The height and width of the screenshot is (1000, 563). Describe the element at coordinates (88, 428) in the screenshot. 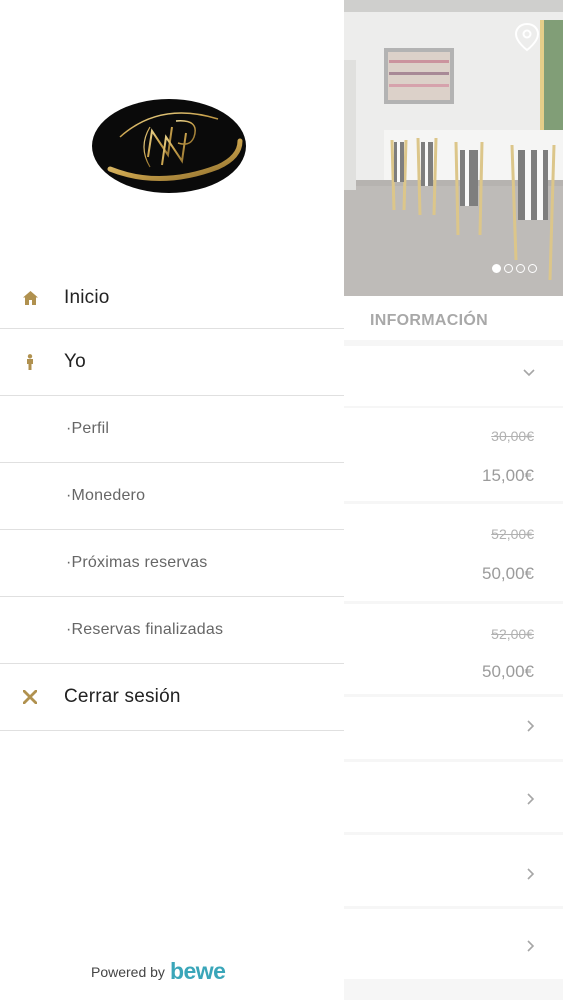

I see `menu-item-label: ·Perfil` at that location.